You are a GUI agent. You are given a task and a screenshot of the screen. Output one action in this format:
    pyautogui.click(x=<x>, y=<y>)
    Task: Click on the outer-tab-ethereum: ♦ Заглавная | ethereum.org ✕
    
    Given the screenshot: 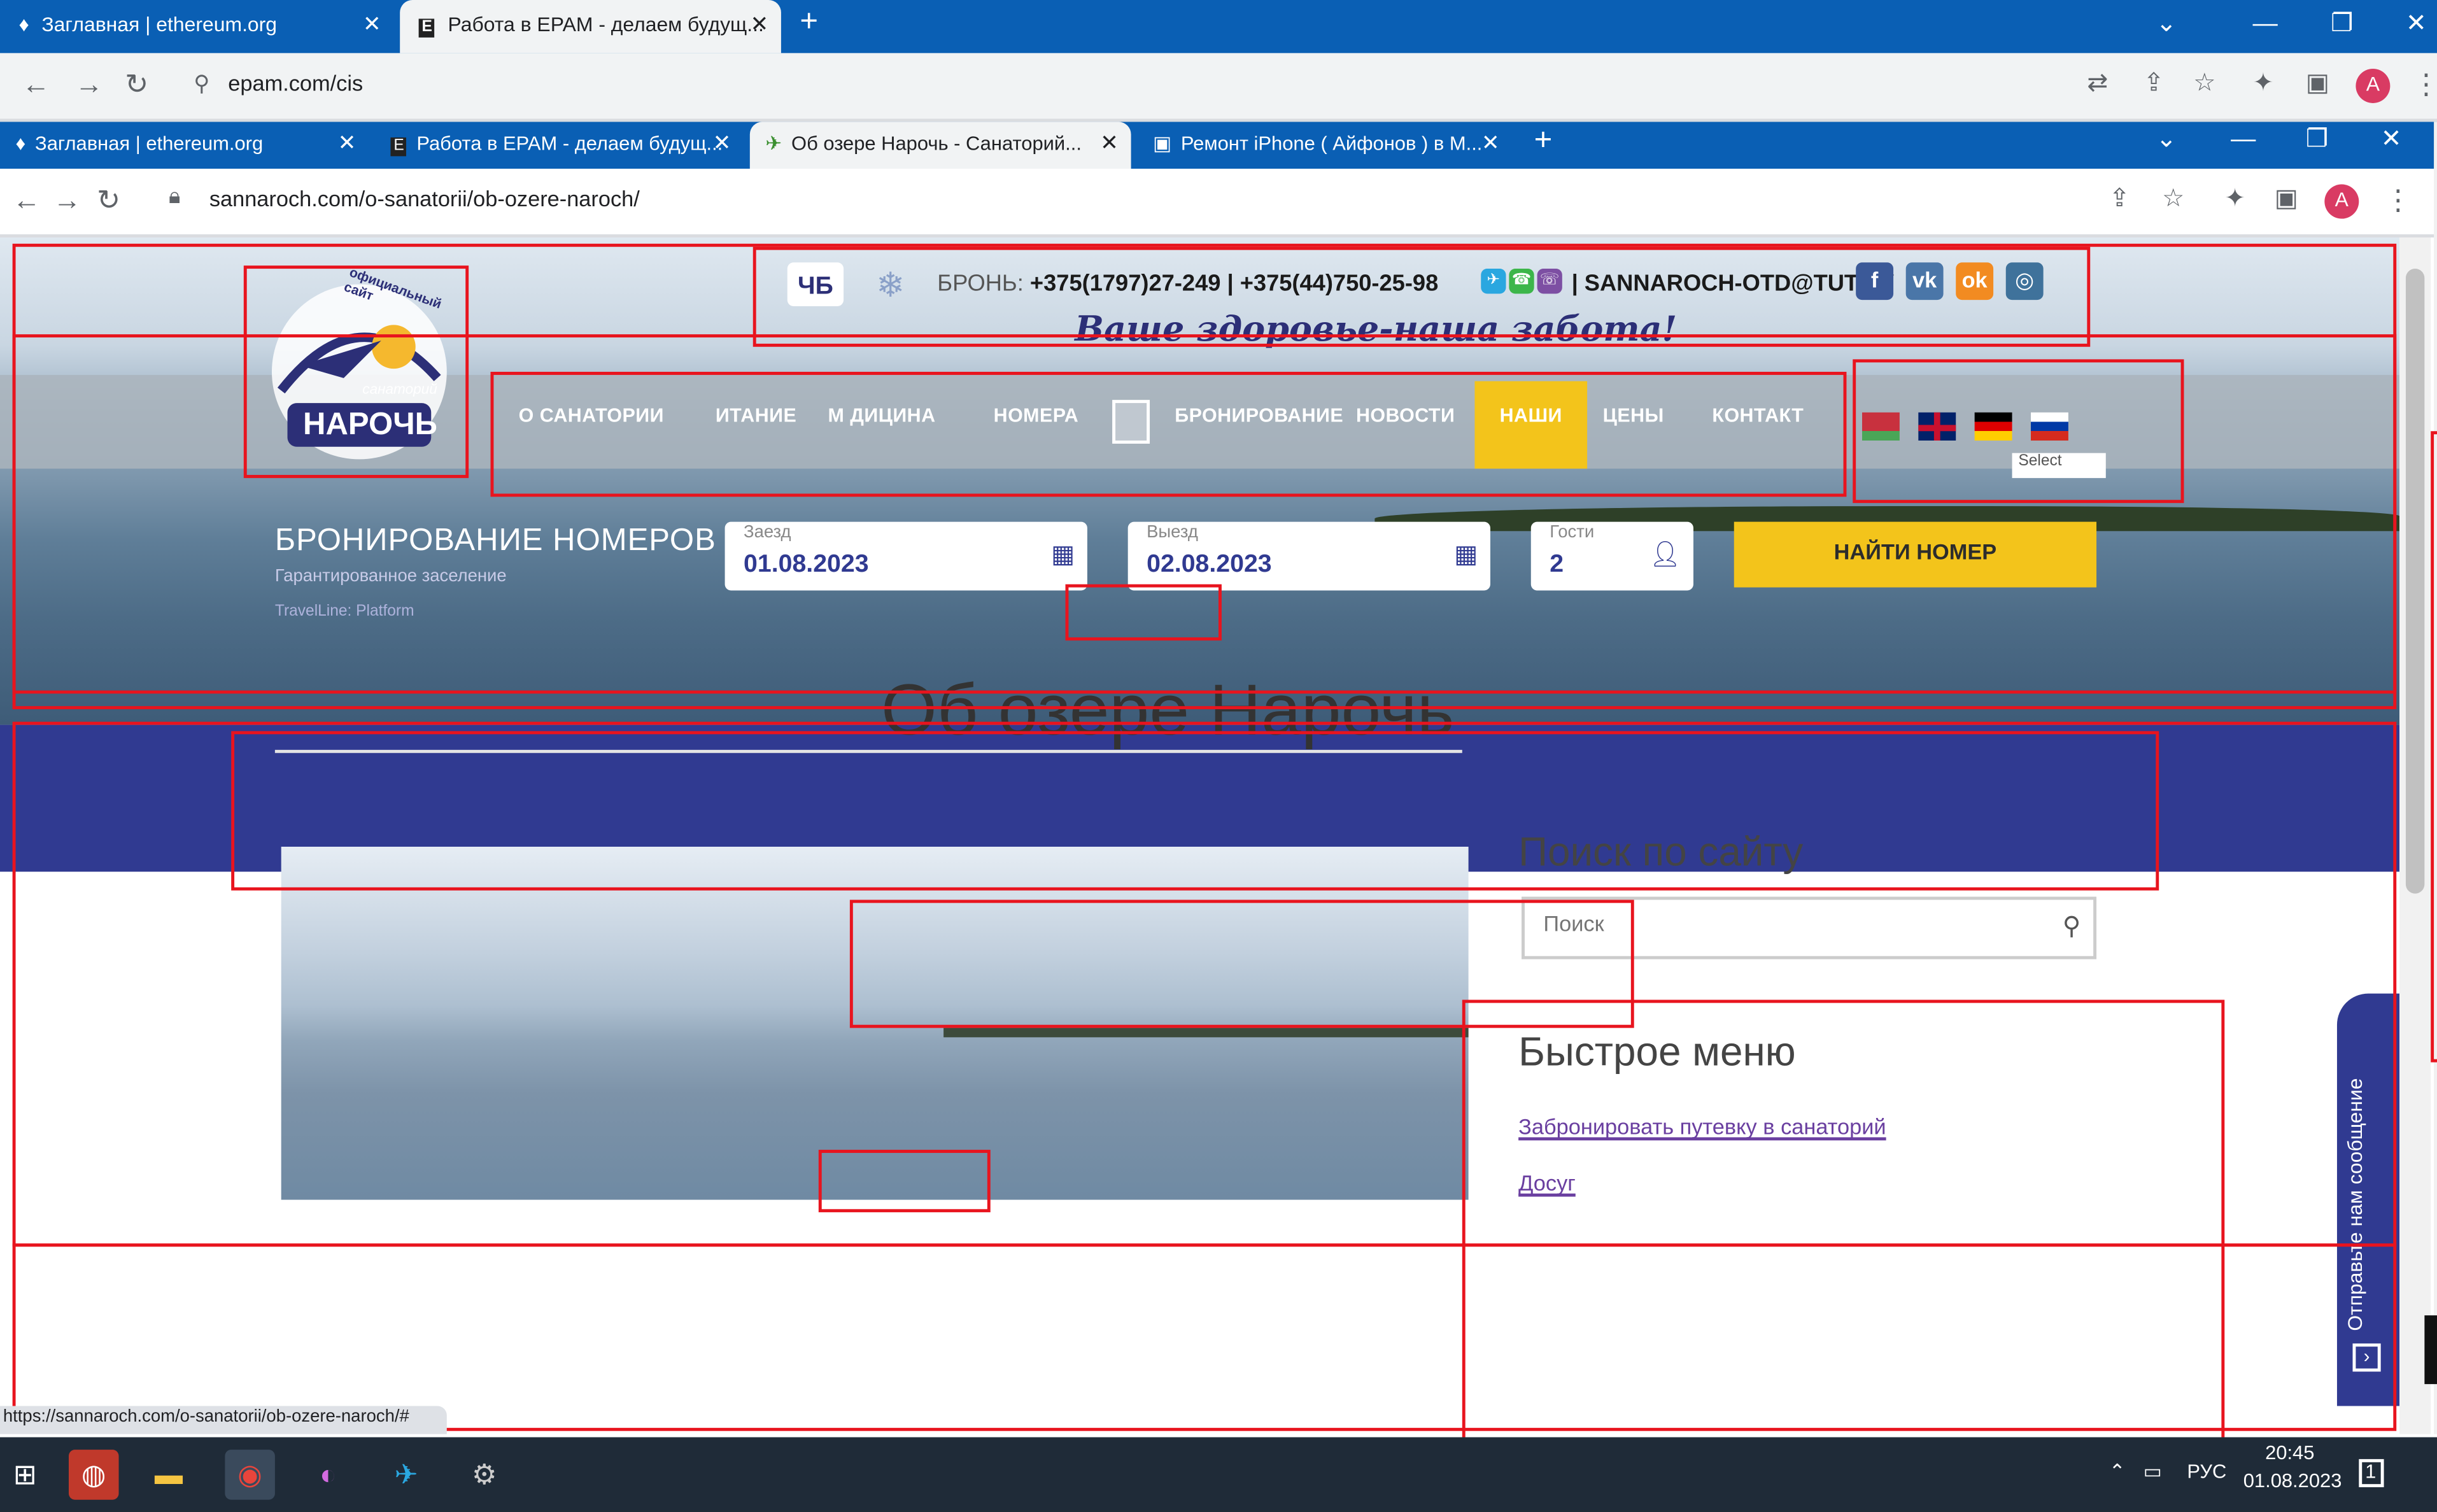 What is the action you would take?
    pyautogui.click(x=196, y=27)
    